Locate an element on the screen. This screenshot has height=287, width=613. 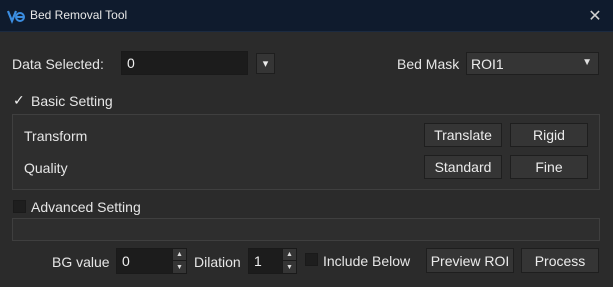
bg-value-spinbox: 0 ▲ ▼ is located at coordinates (151, 261).